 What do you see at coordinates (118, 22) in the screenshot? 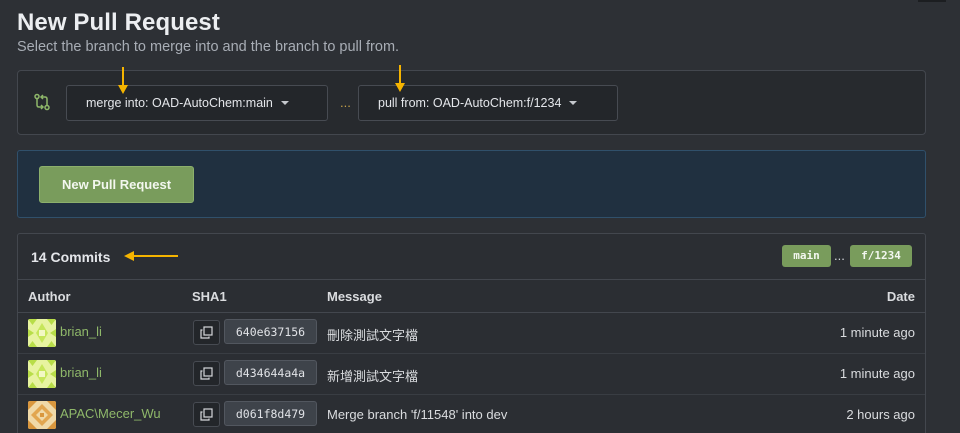
I see `page-title: New Pull Request` at bounding box center [118, 22].